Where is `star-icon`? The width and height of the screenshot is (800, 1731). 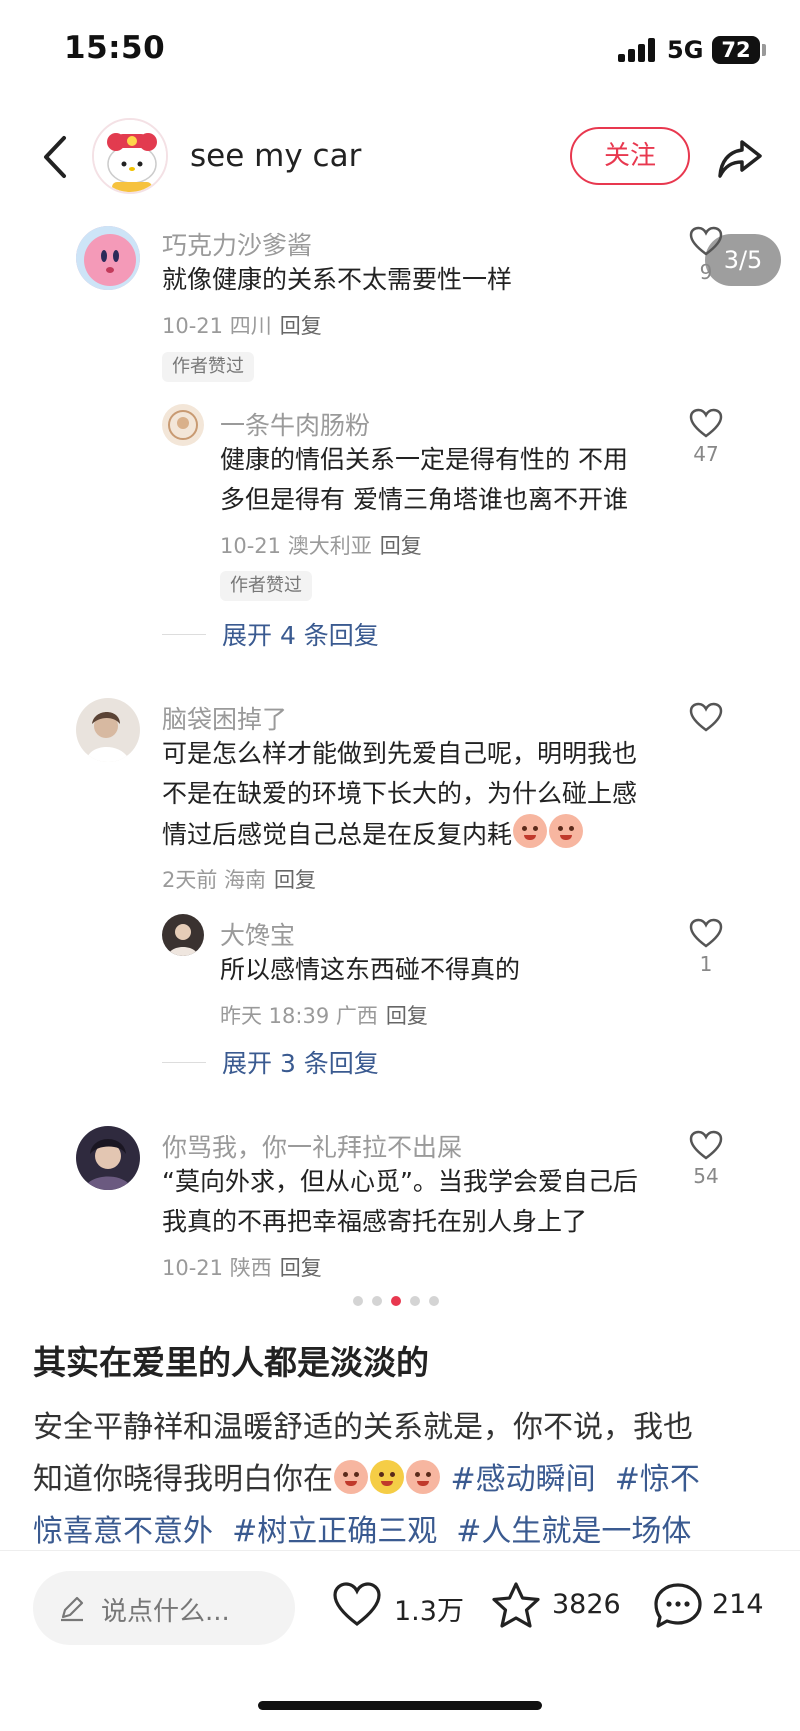
star-icon is located at coordinates (516, 1605).